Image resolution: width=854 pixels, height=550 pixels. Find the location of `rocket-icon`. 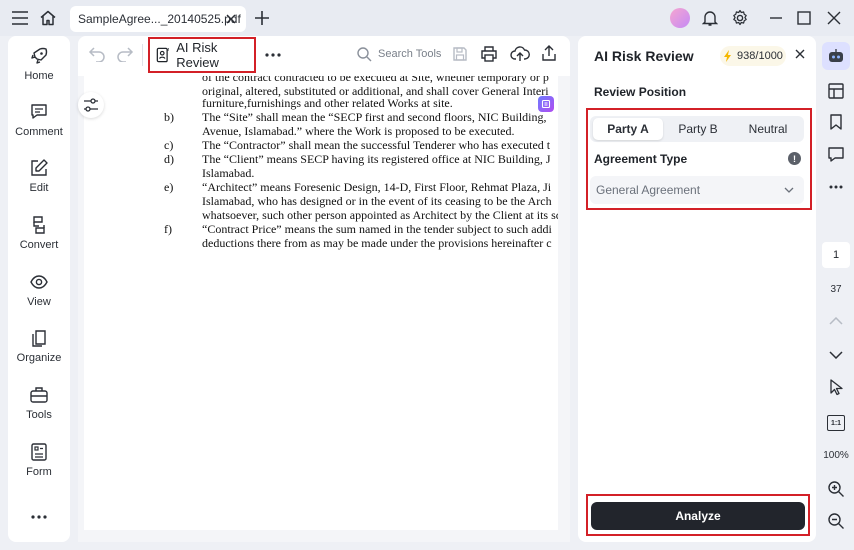

rocket-icon is located at coordinates (39, 55).